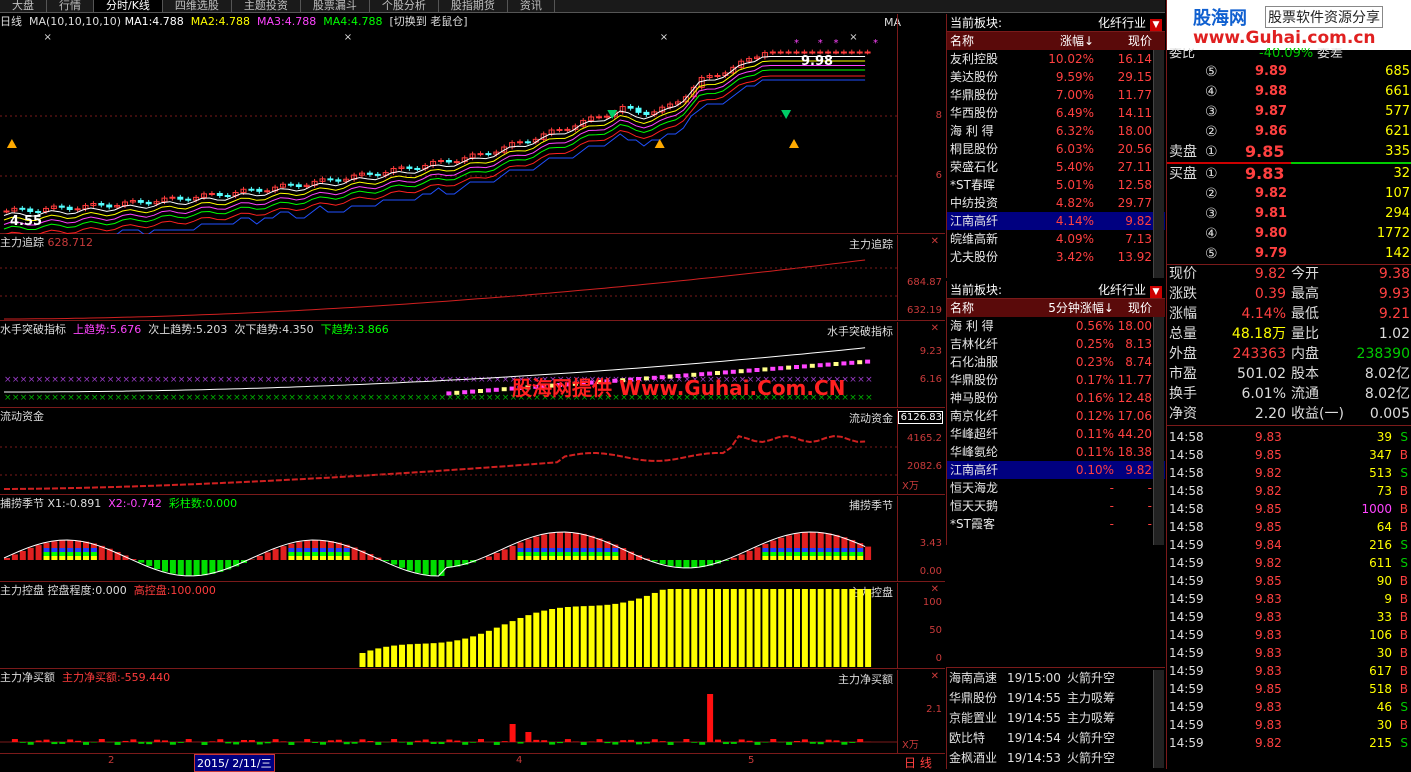 This screenshot has height=772, width=1411. Describe the element at coordinates (1056, 380) in the screenshot. I see `list-item: 华鼎股份0.17%11.77` at that location.